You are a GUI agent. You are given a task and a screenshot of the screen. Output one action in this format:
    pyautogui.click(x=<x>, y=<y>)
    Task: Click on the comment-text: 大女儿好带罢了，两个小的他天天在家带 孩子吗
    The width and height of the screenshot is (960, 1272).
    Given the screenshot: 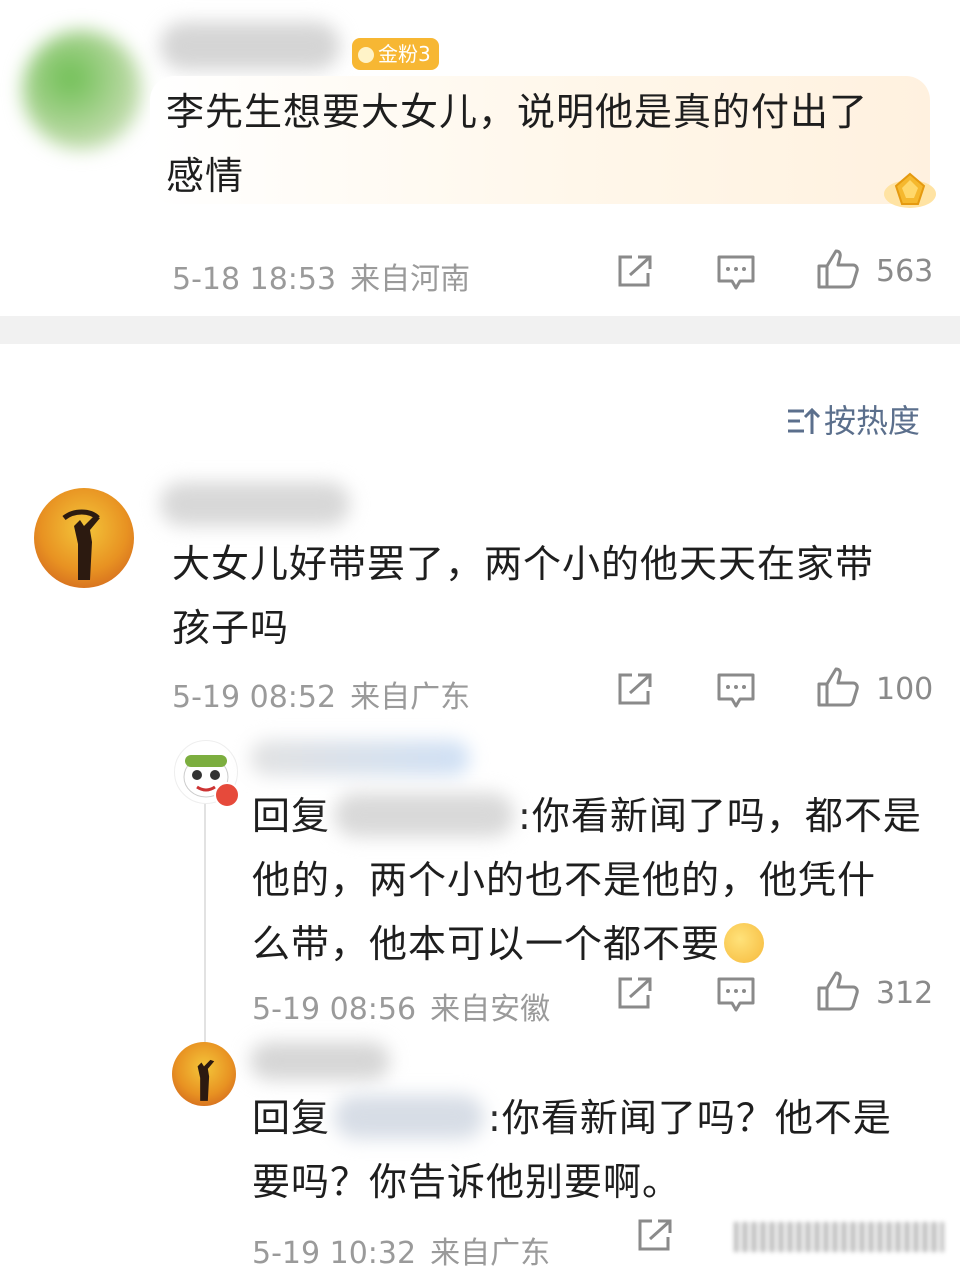 What is the action you would take?
    pyautogui.click(x=552, y=596)
    